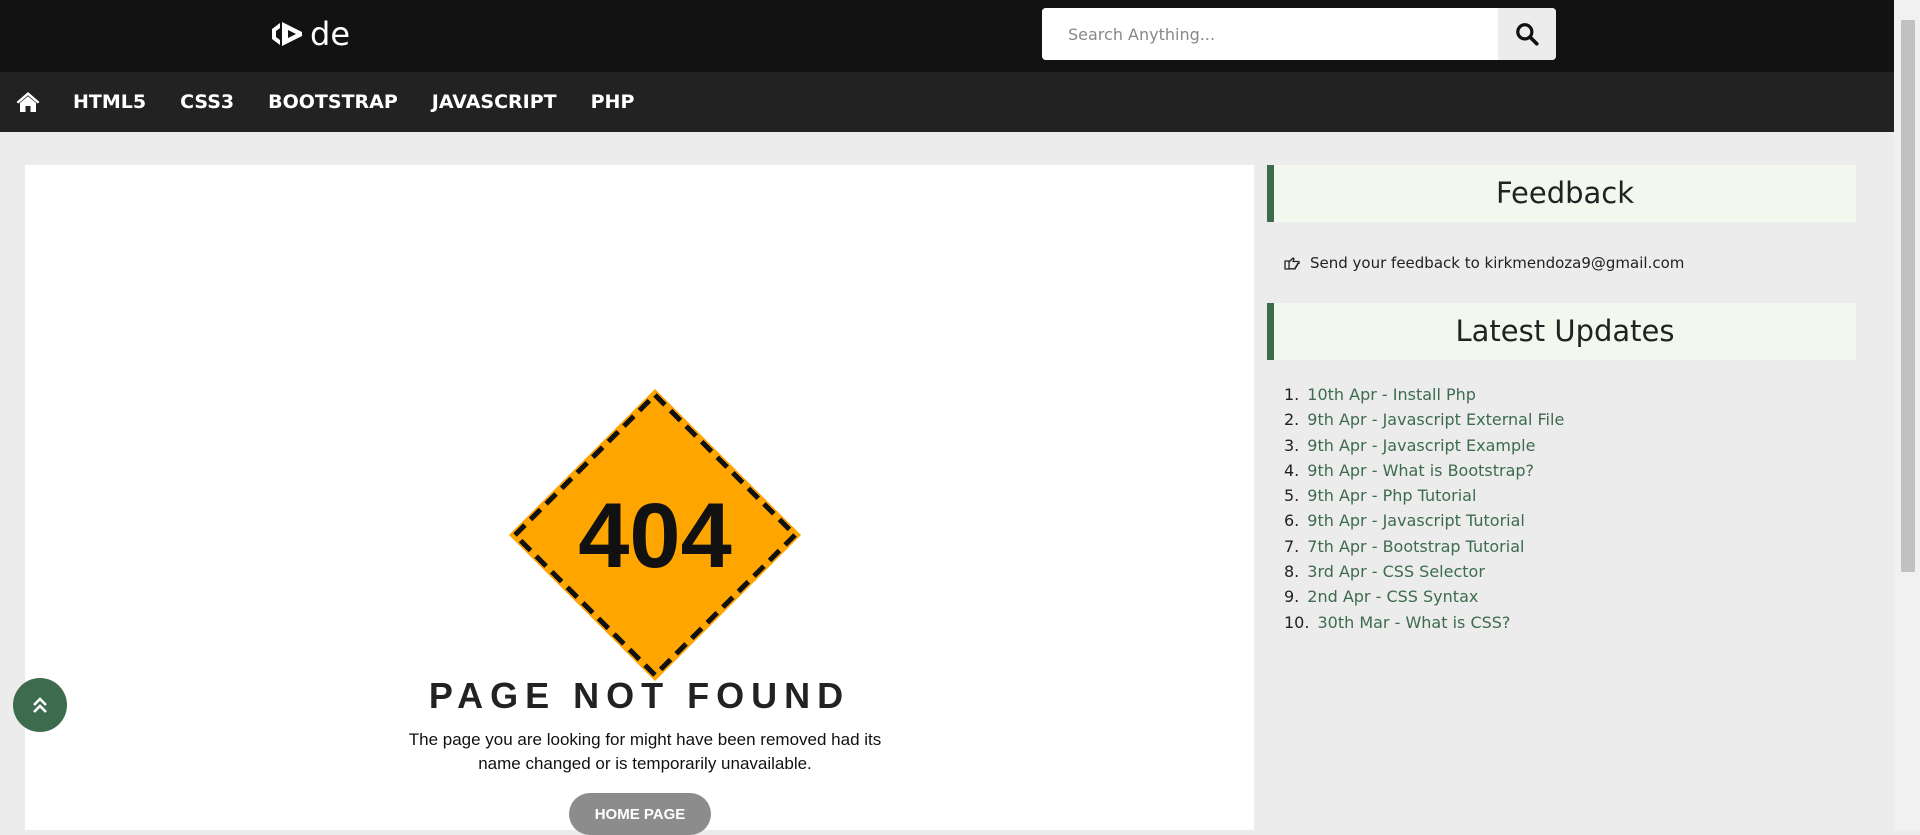  I want to click on update-link: 9th Apr - Javascript Tutorial, so click(1416, 520).